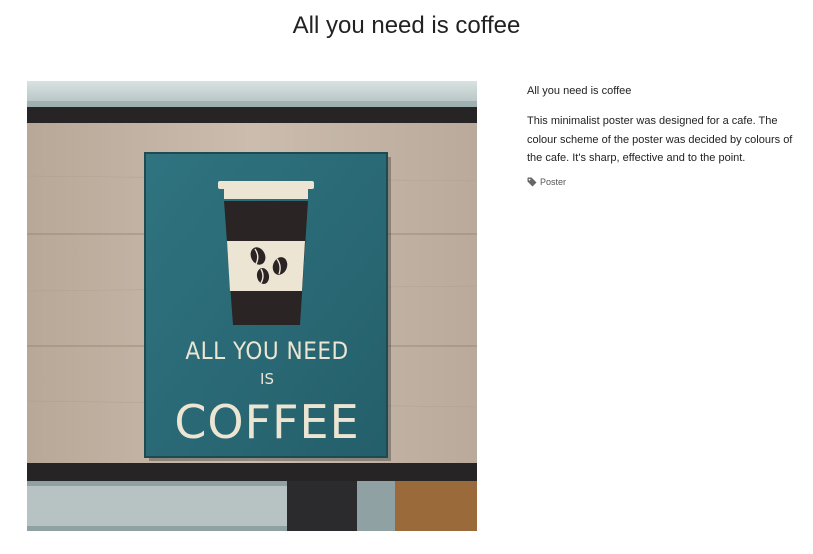  I want to click on tag-icon, so click(532, 181).